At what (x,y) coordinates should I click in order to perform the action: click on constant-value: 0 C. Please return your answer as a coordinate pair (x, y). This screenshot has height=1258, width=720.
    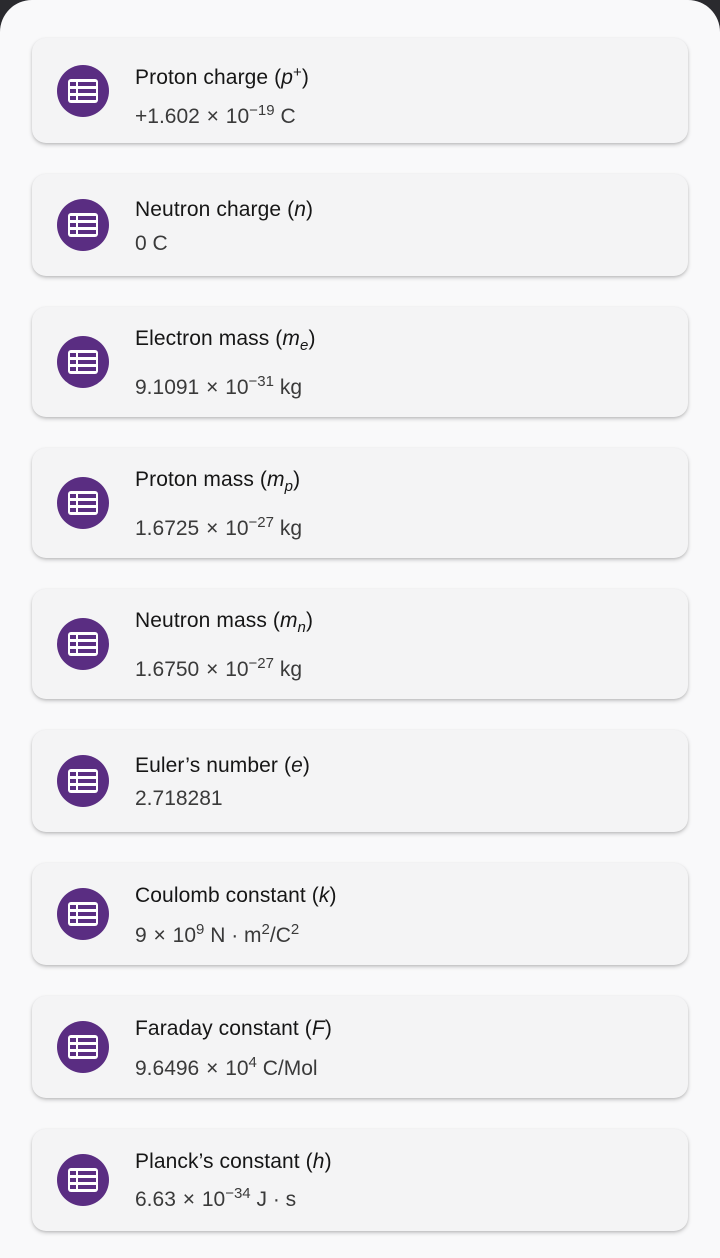
    Looking at the image, I should click on (151, 244).